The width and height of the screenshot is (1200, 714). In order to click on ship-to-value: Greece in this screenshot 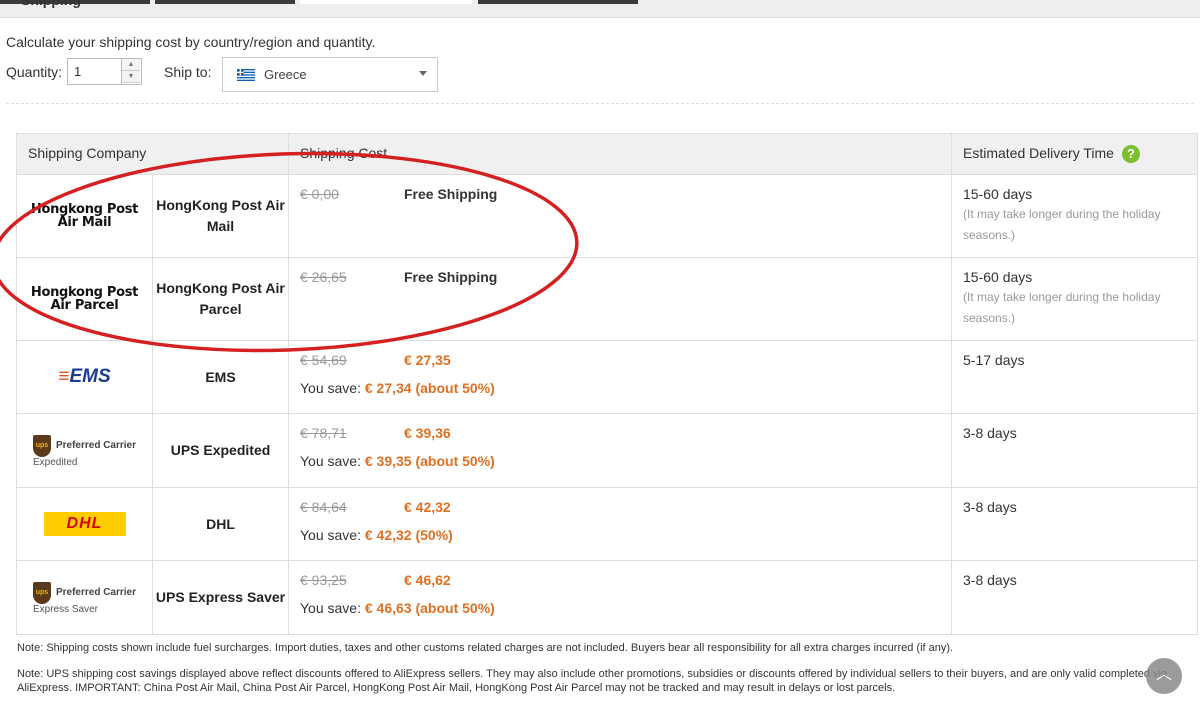, I will do `click(285, 74)`.